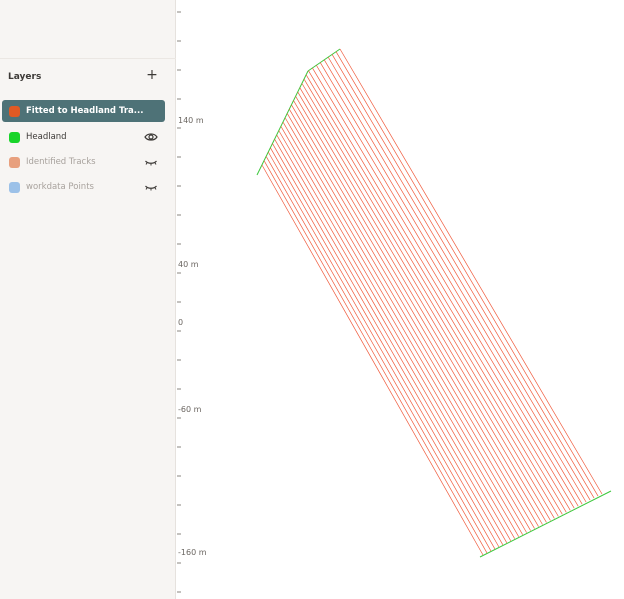  I want to click on axis-label: 0, so click(181, 322).